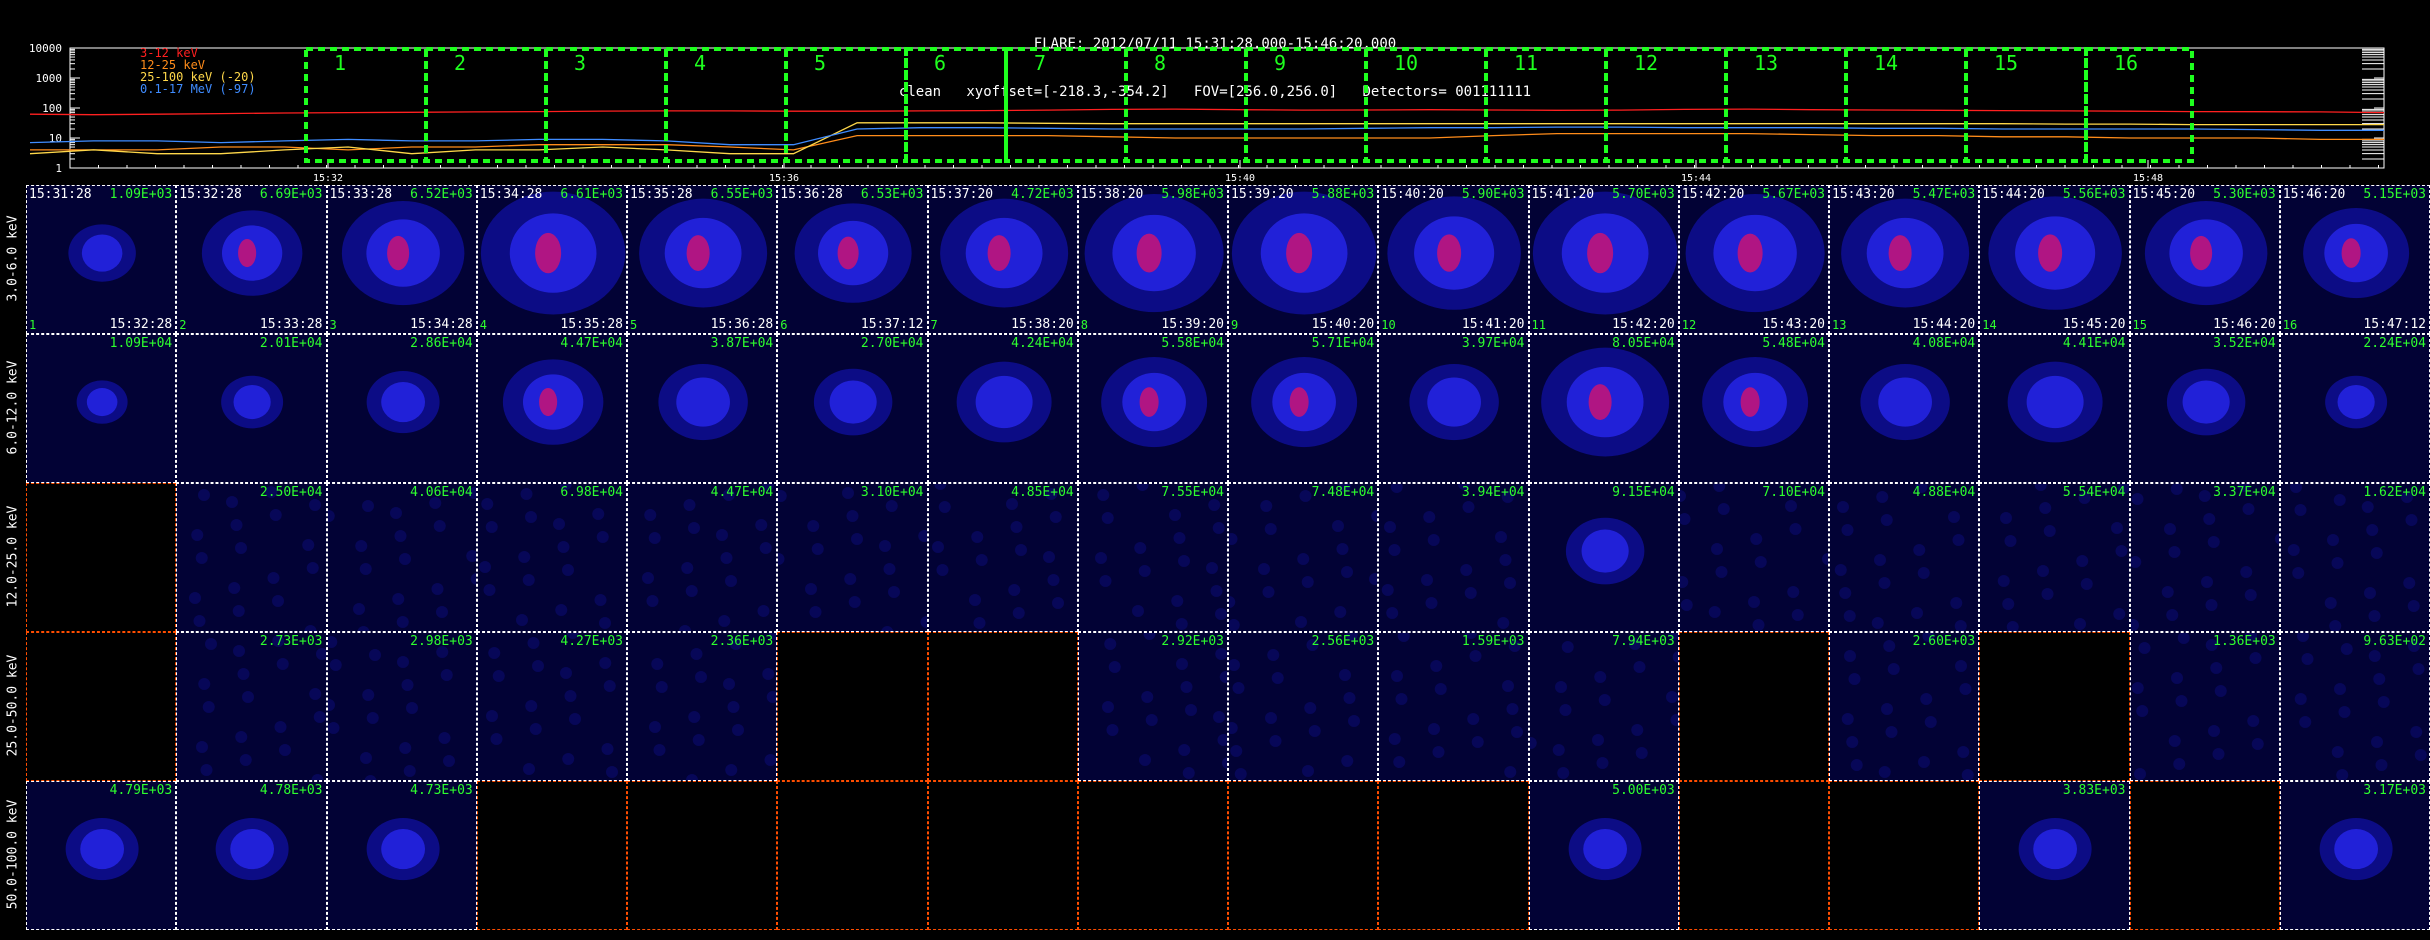 The width and height of the screenshot is (2430, 940). I want to click on interval-start-time: 15:38:20, so click(1112, 194).